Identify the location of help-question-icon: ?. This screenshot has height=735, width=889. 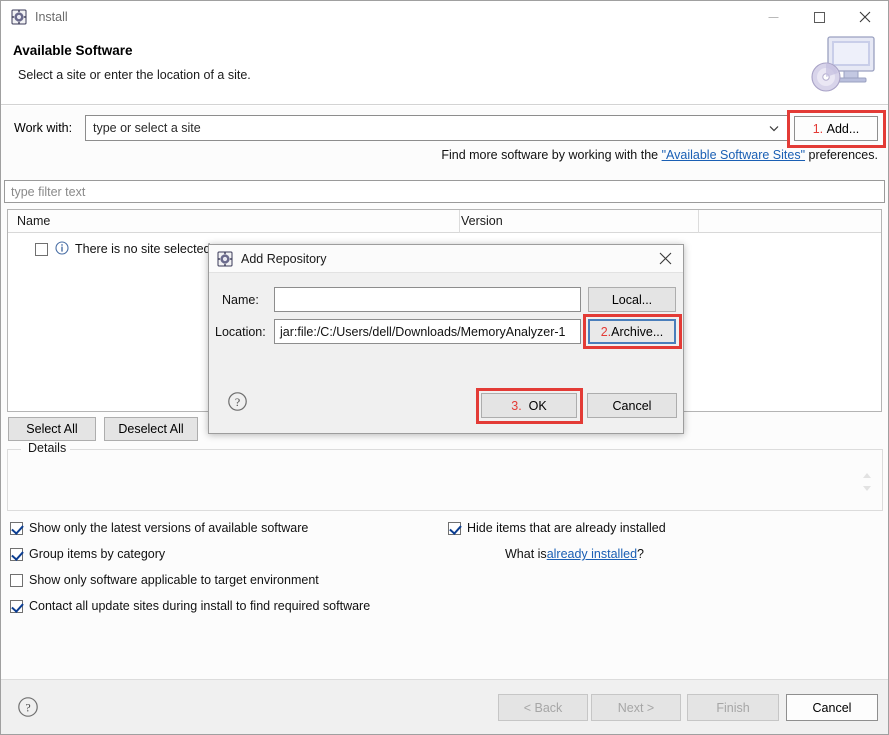
(28, 708).